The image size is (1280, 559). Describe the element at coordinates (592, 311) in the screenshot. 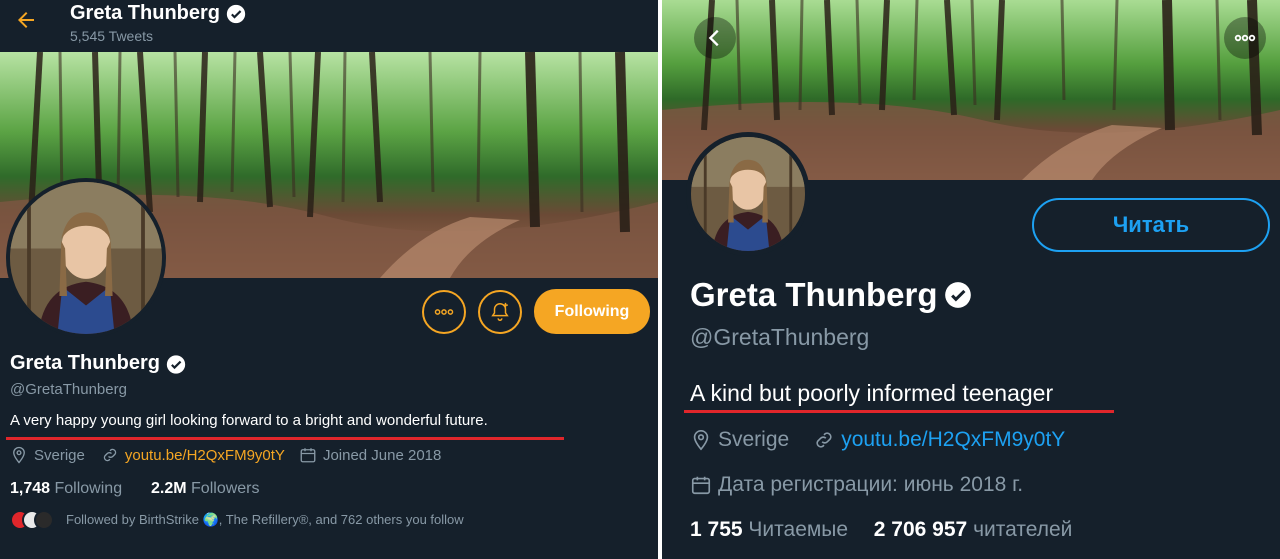

I see `following-button: Following` at that location.